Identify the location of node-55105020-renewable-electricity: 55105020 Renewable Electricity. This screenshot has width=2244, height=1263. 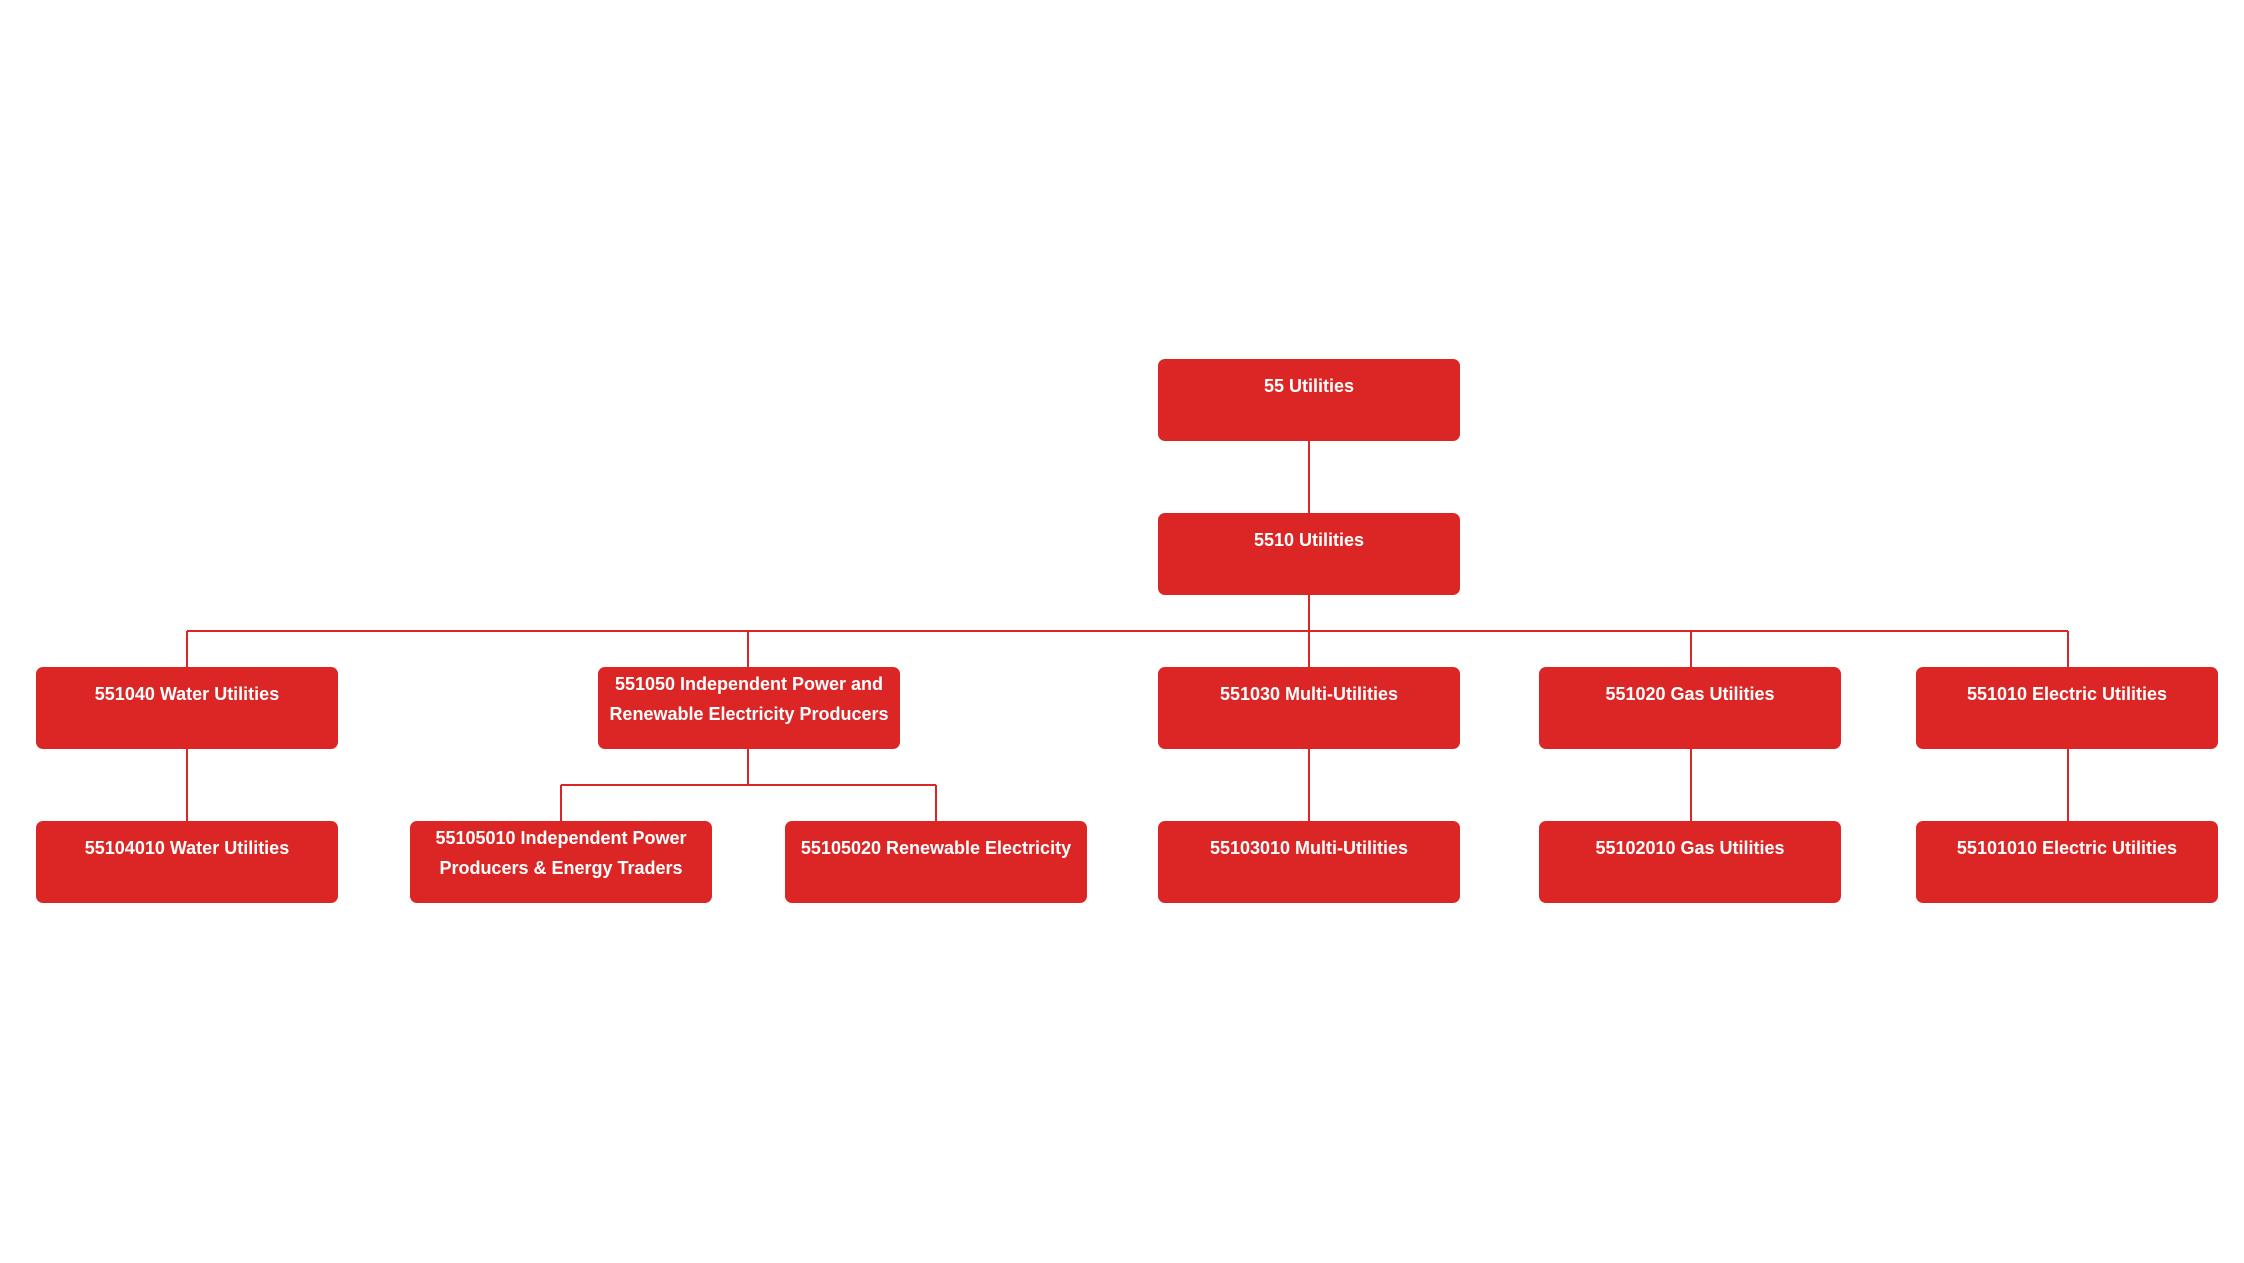
(936, 862).